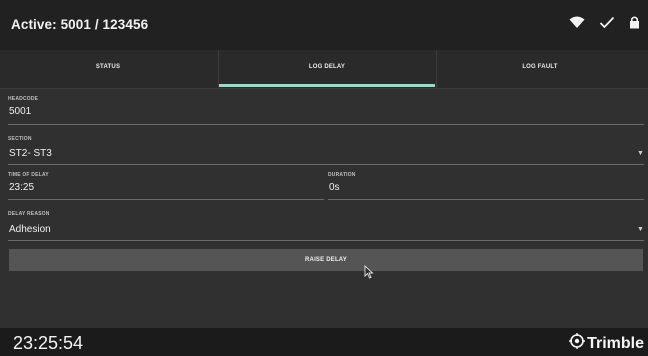  Describe the element at coordinates (30, 229) in the screenshot. I see `delay-reason-select: Adhesion` at that location.